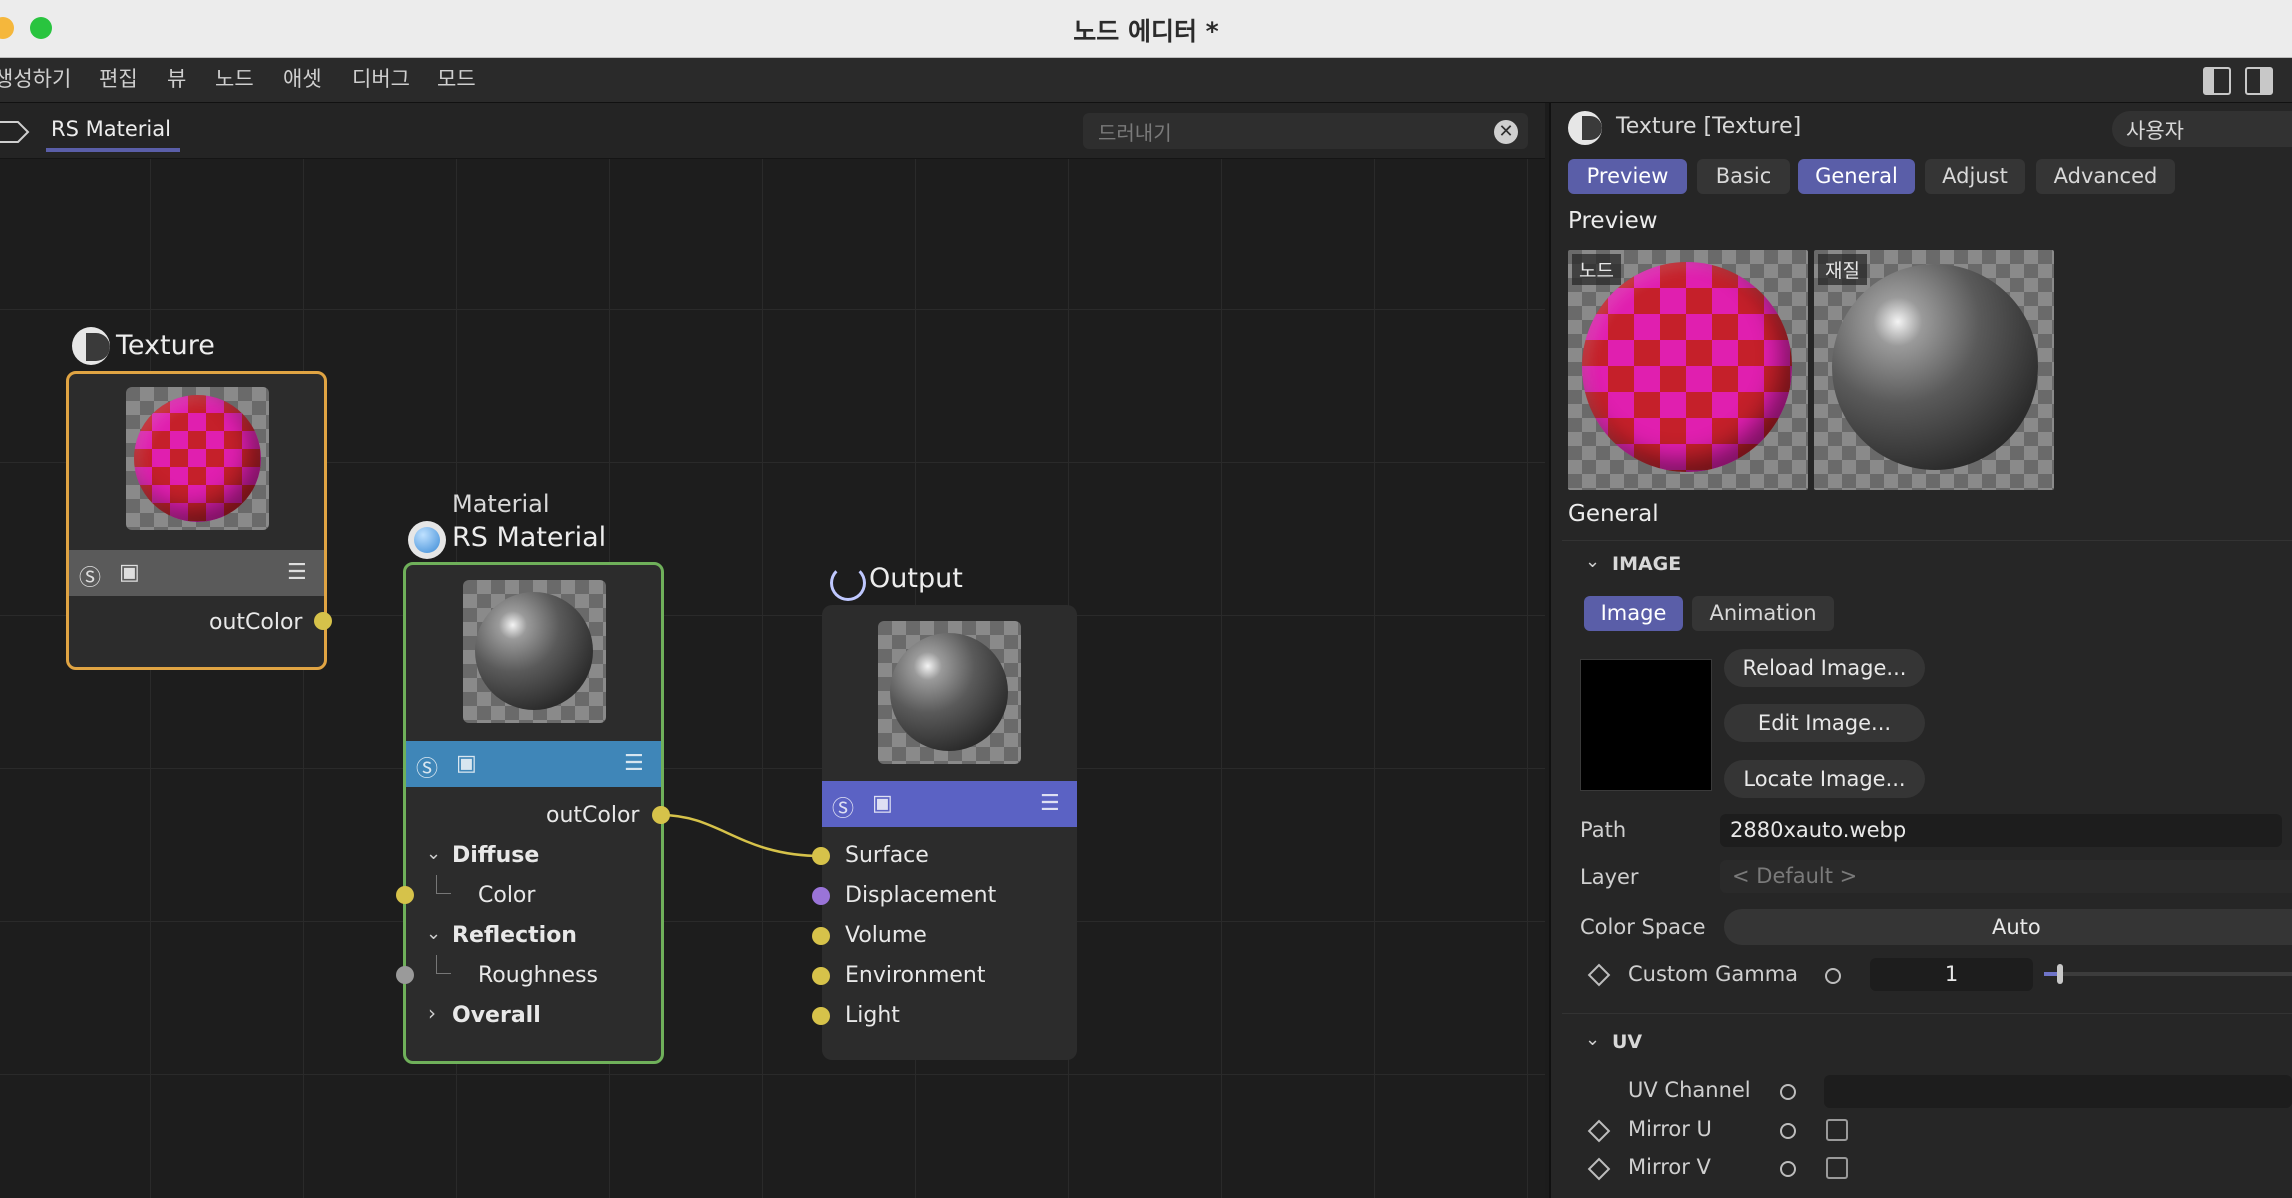 The width and height of the screenshot is (2292, 1198). What do you see at coordinates (2259, 81) in the screenshot?
I see `layout-right-icon` at bounding box center [2259, 81].